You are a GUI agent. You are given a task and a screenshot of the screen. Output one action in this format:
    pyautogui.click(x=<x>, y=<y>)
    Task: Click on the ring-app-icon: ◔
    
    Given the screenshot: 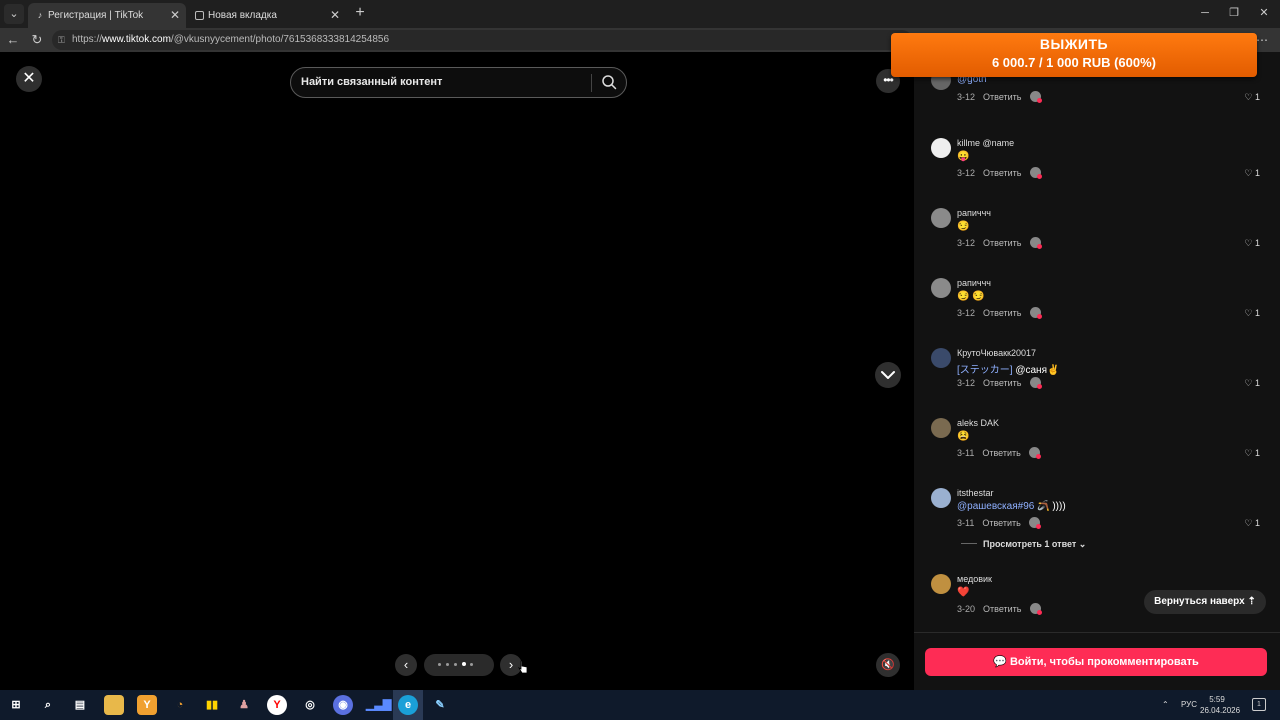 What is the action you would take?
    pyautogui.click(x=180, y=705)
    